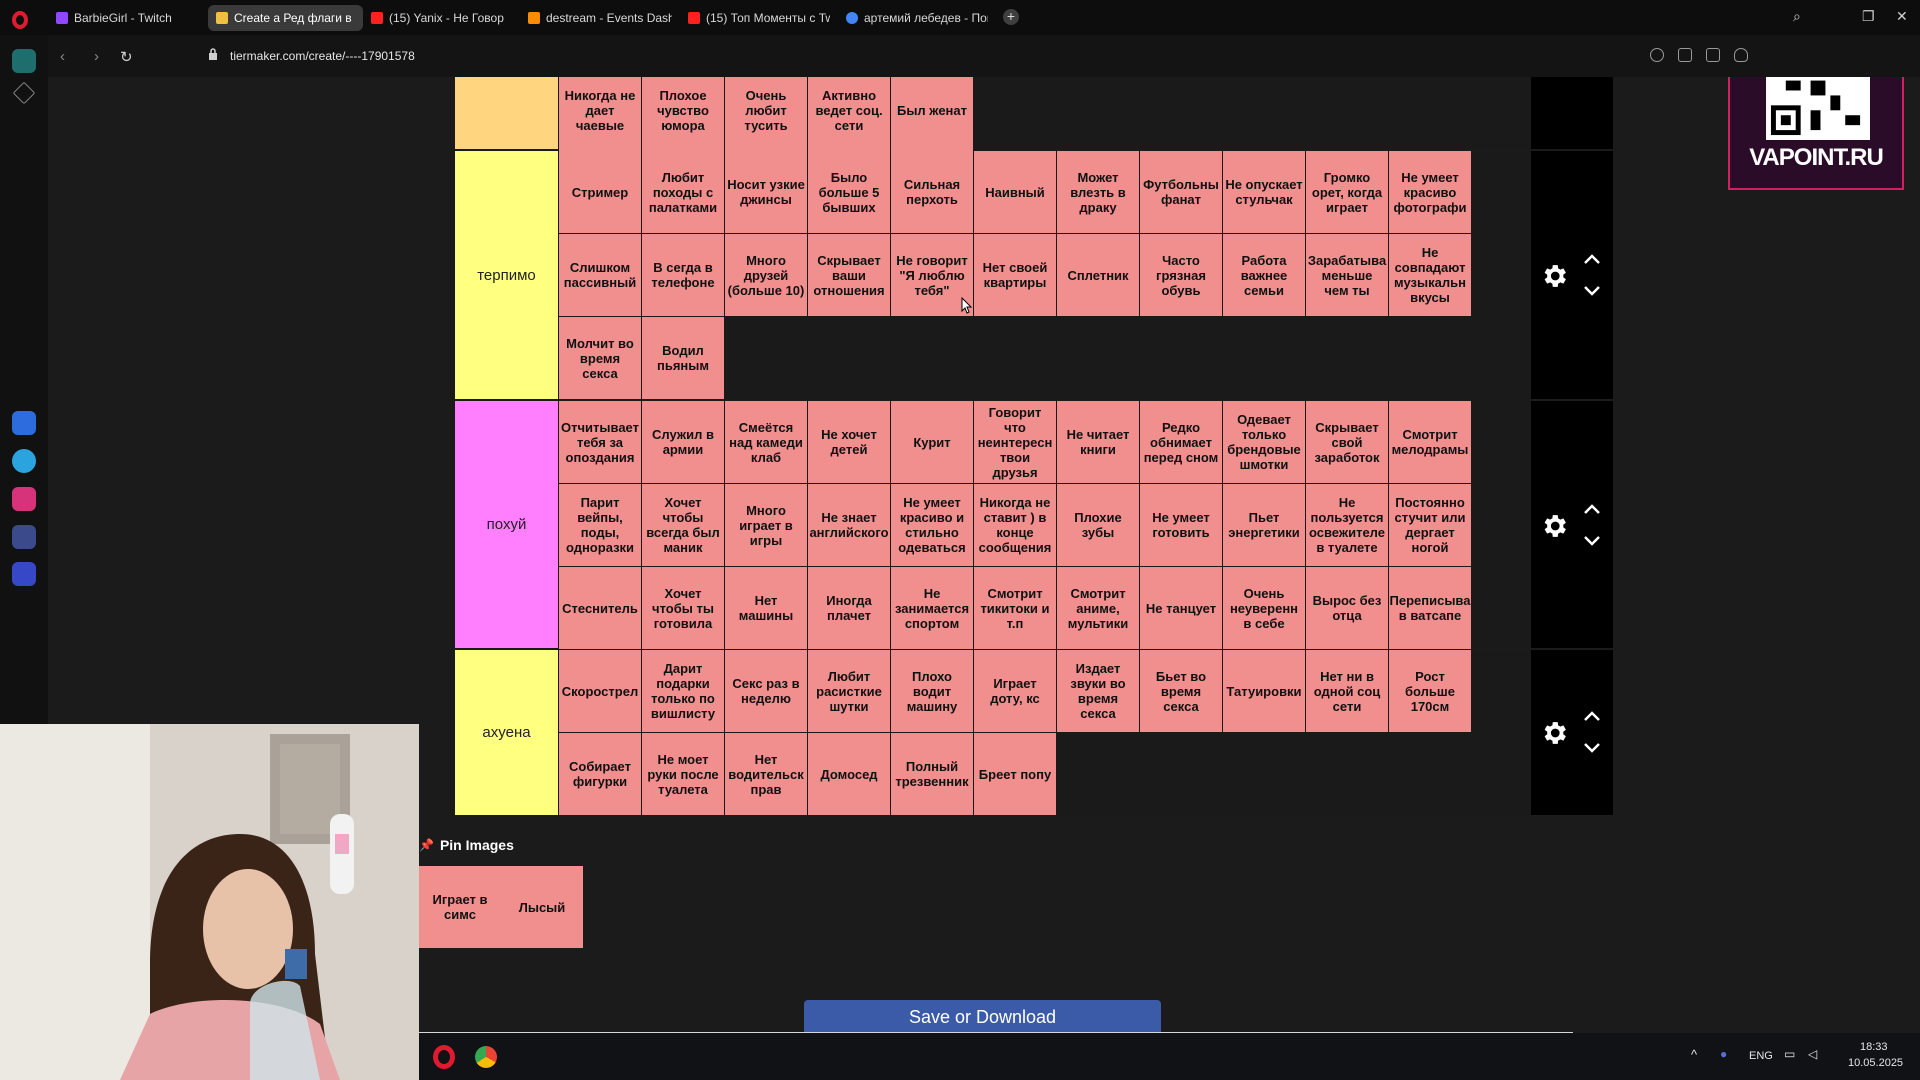 The width and height of the screenshot is (1920, 1080). I want to click on tier-item: Не моет руки после туалета, so click(683, 774).